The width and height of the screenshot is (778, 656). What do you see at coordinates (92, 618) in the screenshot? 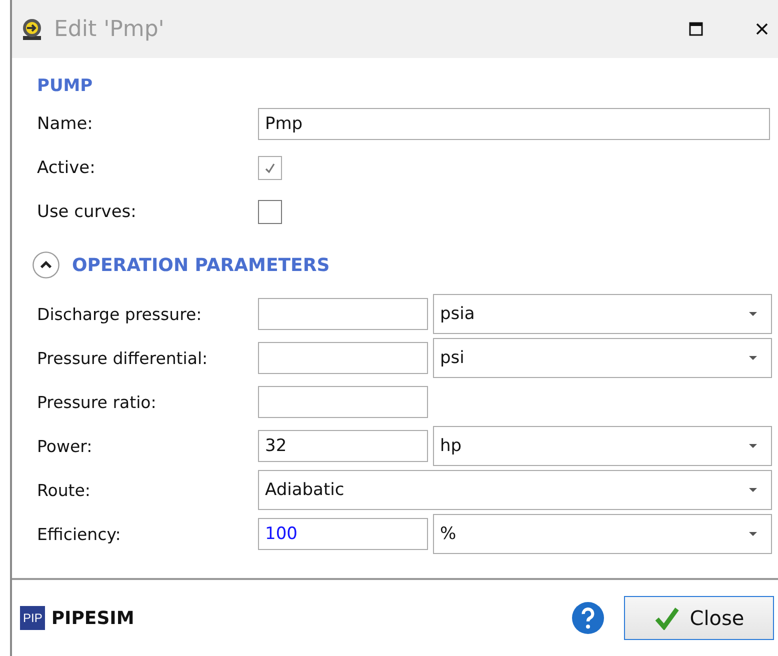
I see `logo-text: PIPESIM` at bounding box center [92, 618].